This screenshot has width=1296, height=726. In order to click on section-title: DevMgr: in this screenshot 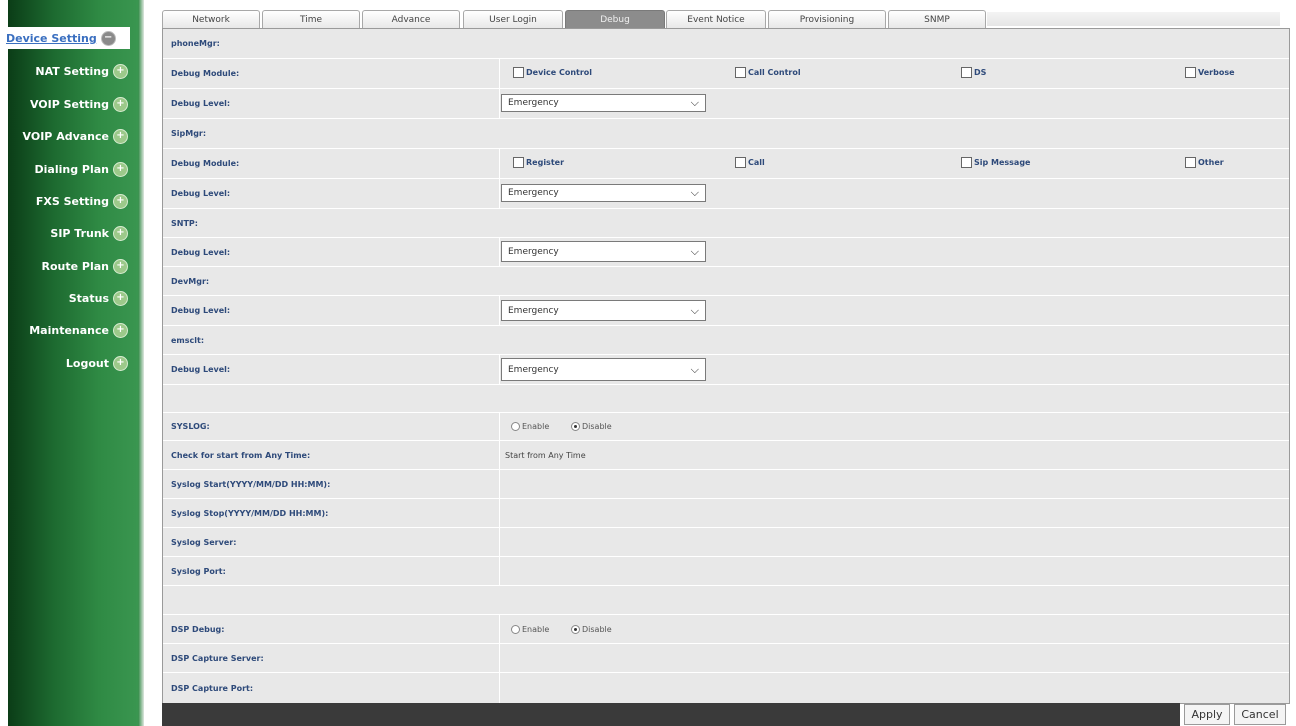, I will do `click(190, 281)`.